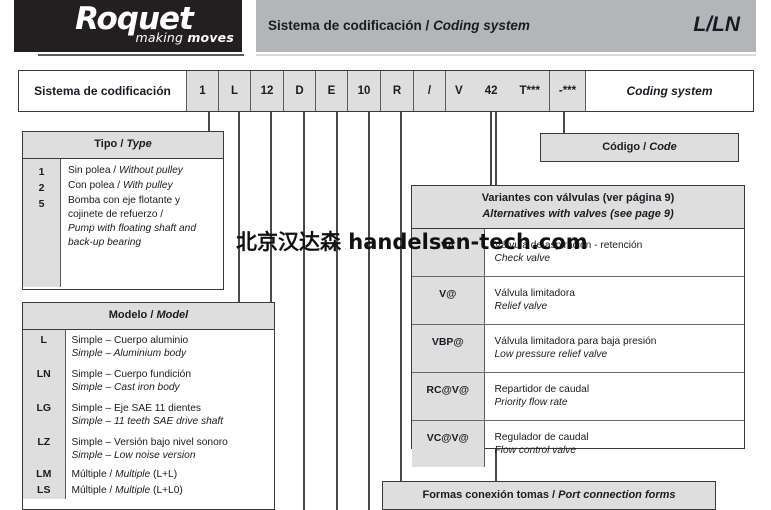  I want to click on modelo-row-desc-en: Simple – 11 teeth SAE drive shaft, so click(147, 422).